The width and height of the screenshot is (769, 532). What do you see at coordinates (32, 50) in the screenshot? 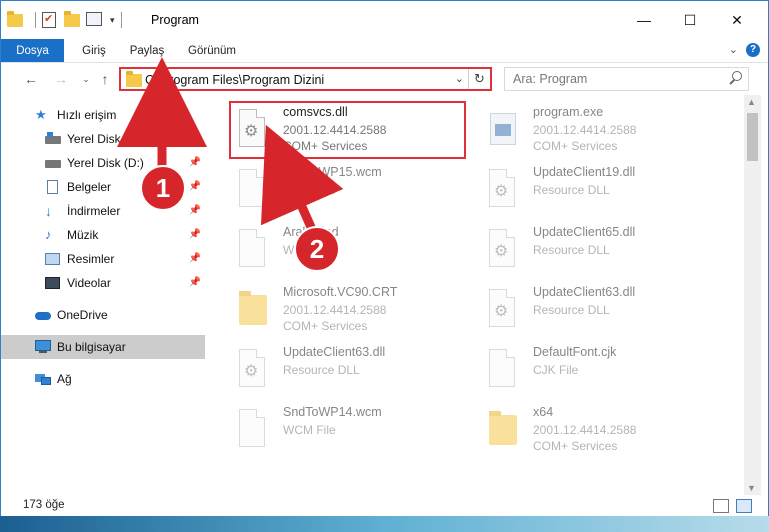
I see `tab-file: Dosya` at bounding box center [32, 50].